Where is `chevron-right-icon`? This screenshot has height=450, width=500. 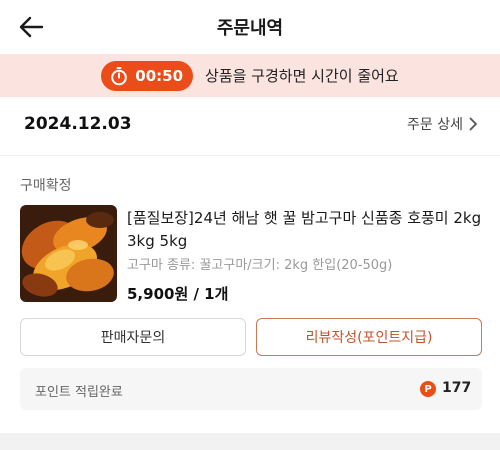 chevron-right-icon is located at coordinates (473, 124).